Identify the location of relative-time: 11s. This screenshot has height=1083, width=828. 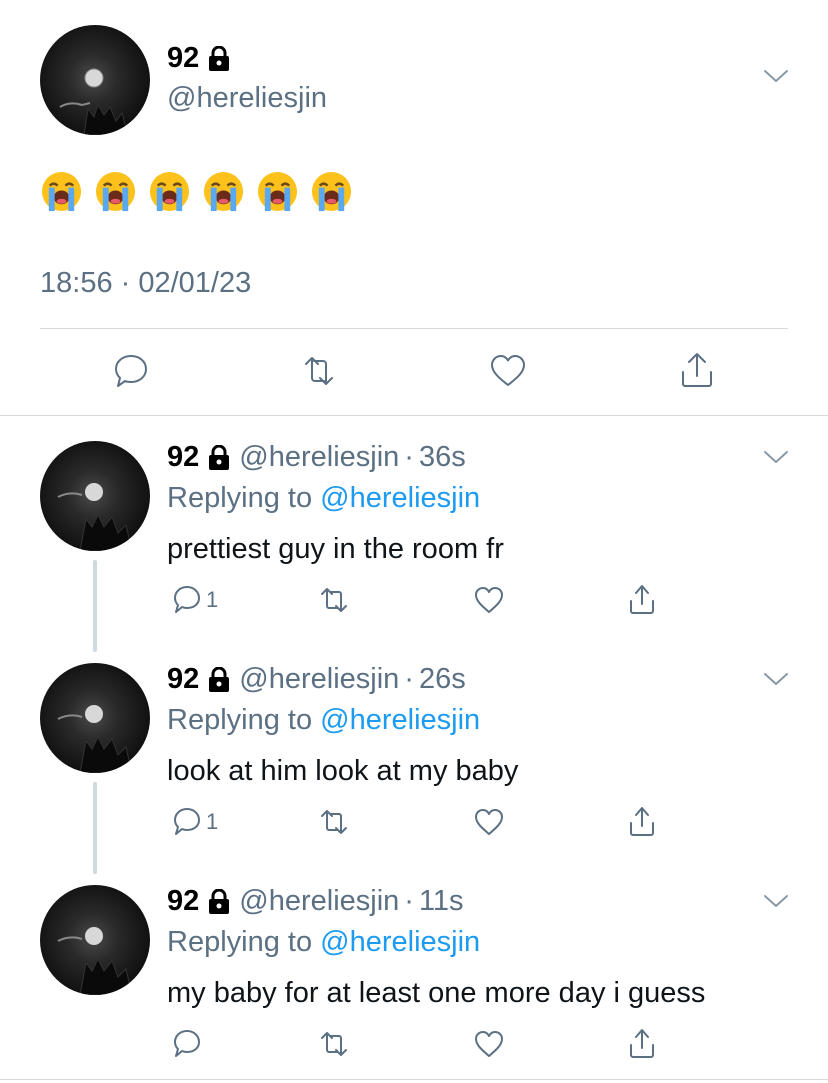
(441, 901).